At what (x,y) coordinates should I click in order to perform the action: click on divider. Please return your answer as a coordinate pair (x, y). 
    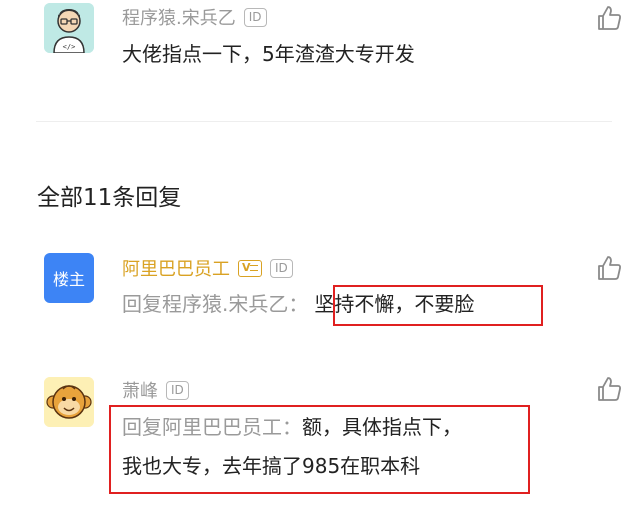
    Looking at the image, I should click on (324, 121).